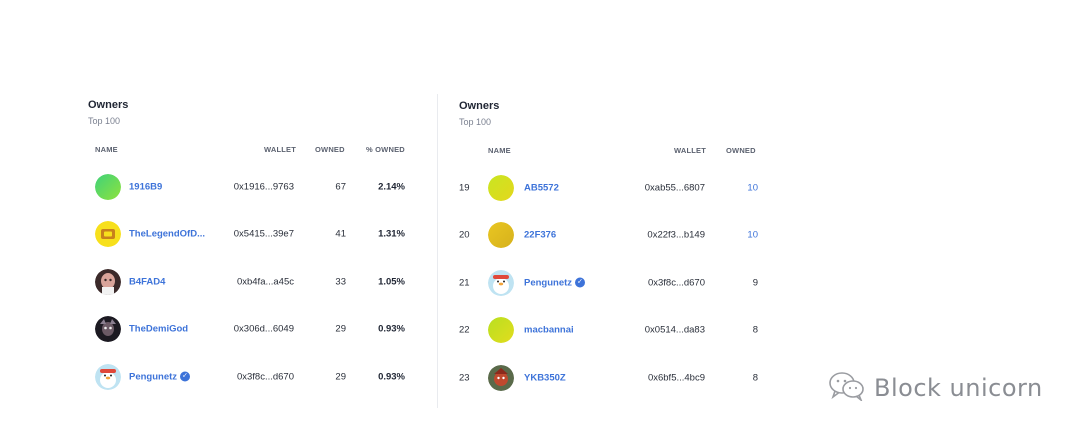  What do you see at coordinates (540, 235) in the screenshot?
I see `owner-name-link: 22F376` at bounding box center [540, 235].